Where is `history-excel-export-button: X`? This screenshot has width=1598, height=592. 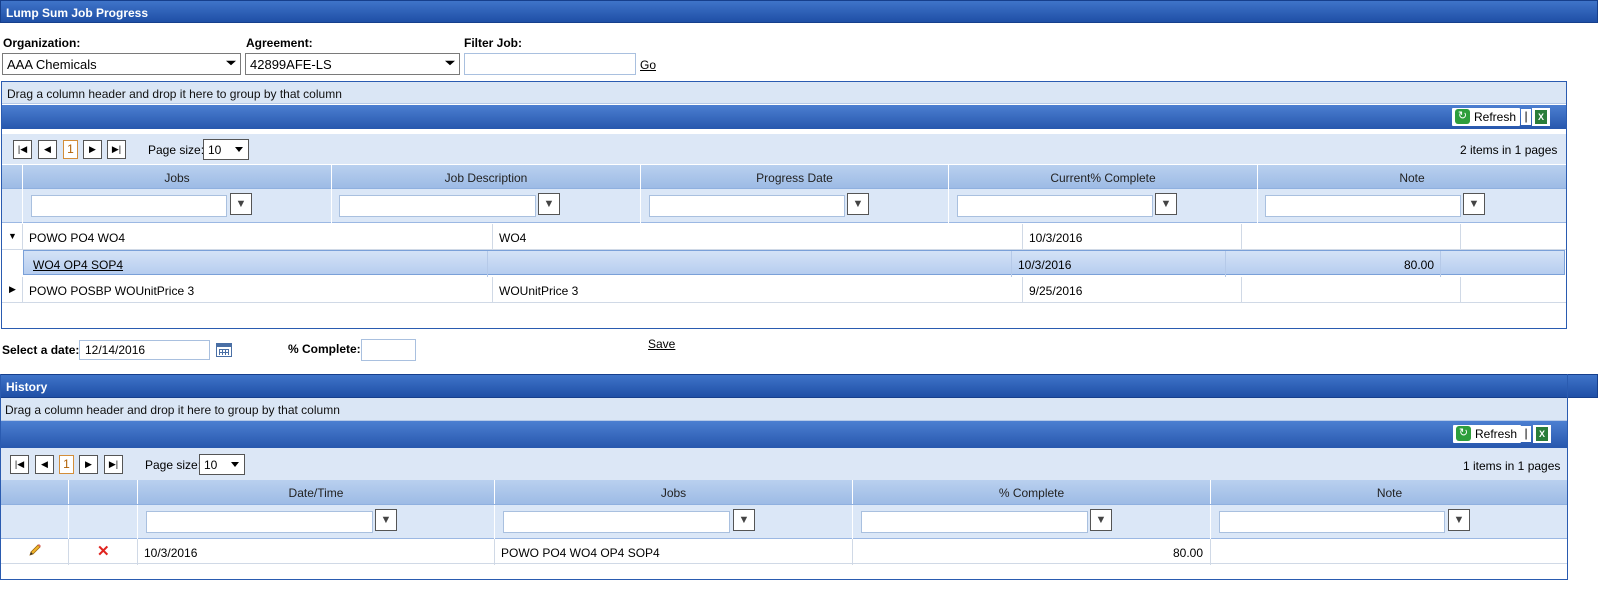 history-excel-export-button: X is located at coordinates (1542, 434).